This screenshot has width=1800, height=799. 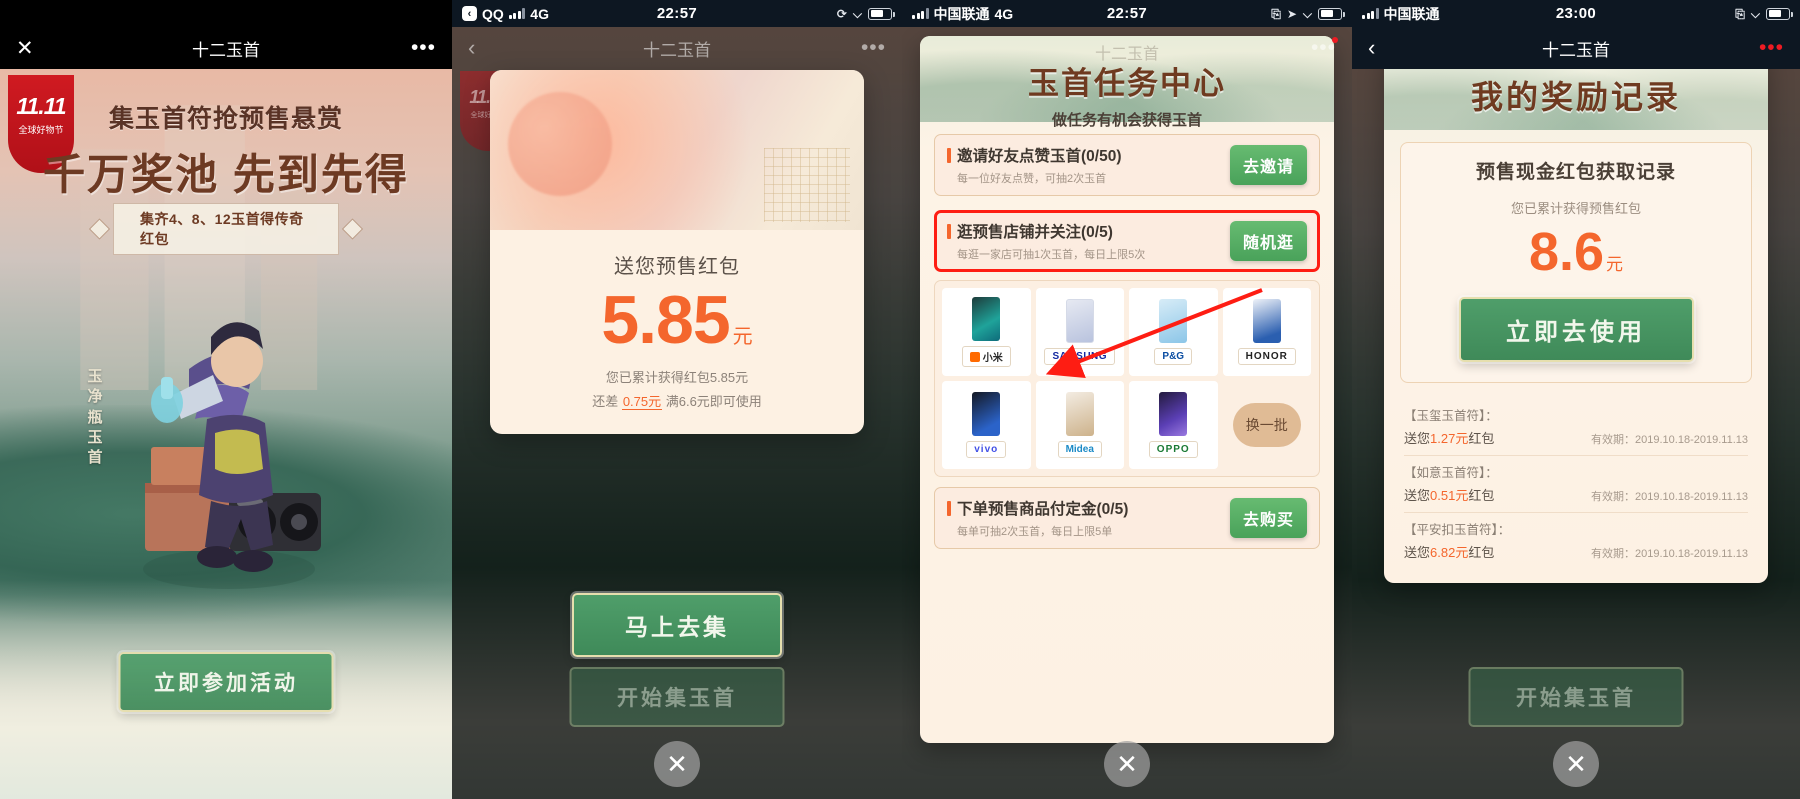 What do you see at coordinates (25, 48) in the screenshot?
I see `close-icon: ✕` at bounding box center [25, 48].